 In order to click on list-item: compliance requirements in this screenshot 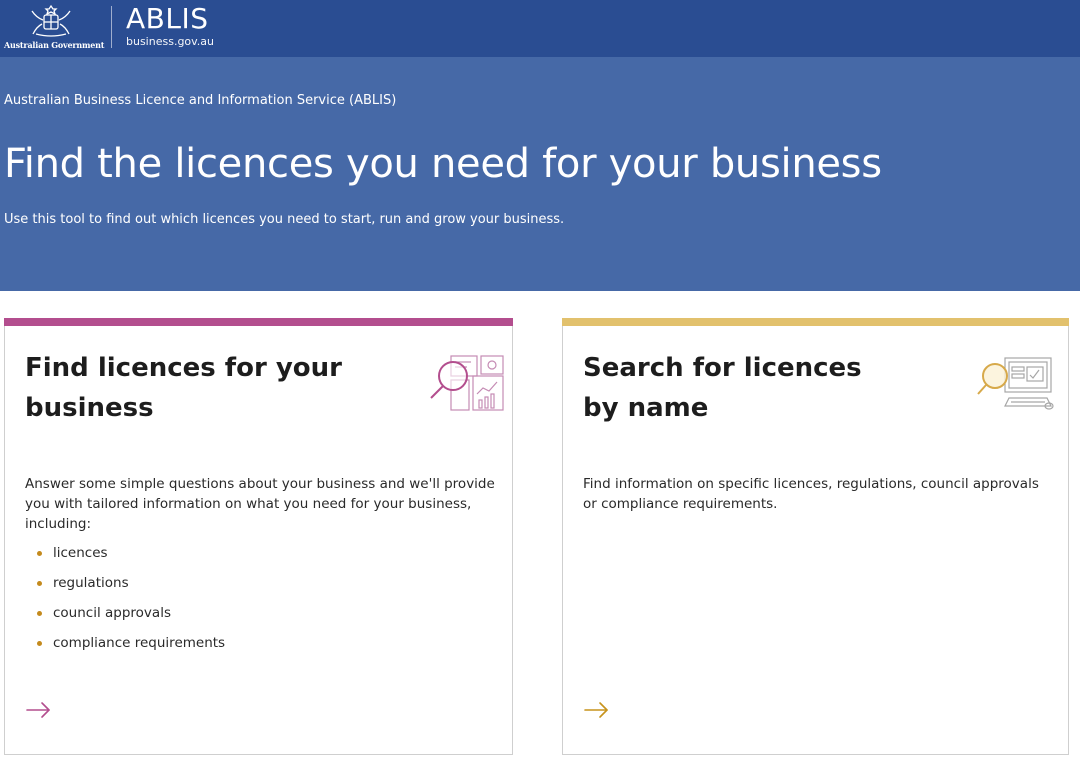, I will do `click(131, 643)`.